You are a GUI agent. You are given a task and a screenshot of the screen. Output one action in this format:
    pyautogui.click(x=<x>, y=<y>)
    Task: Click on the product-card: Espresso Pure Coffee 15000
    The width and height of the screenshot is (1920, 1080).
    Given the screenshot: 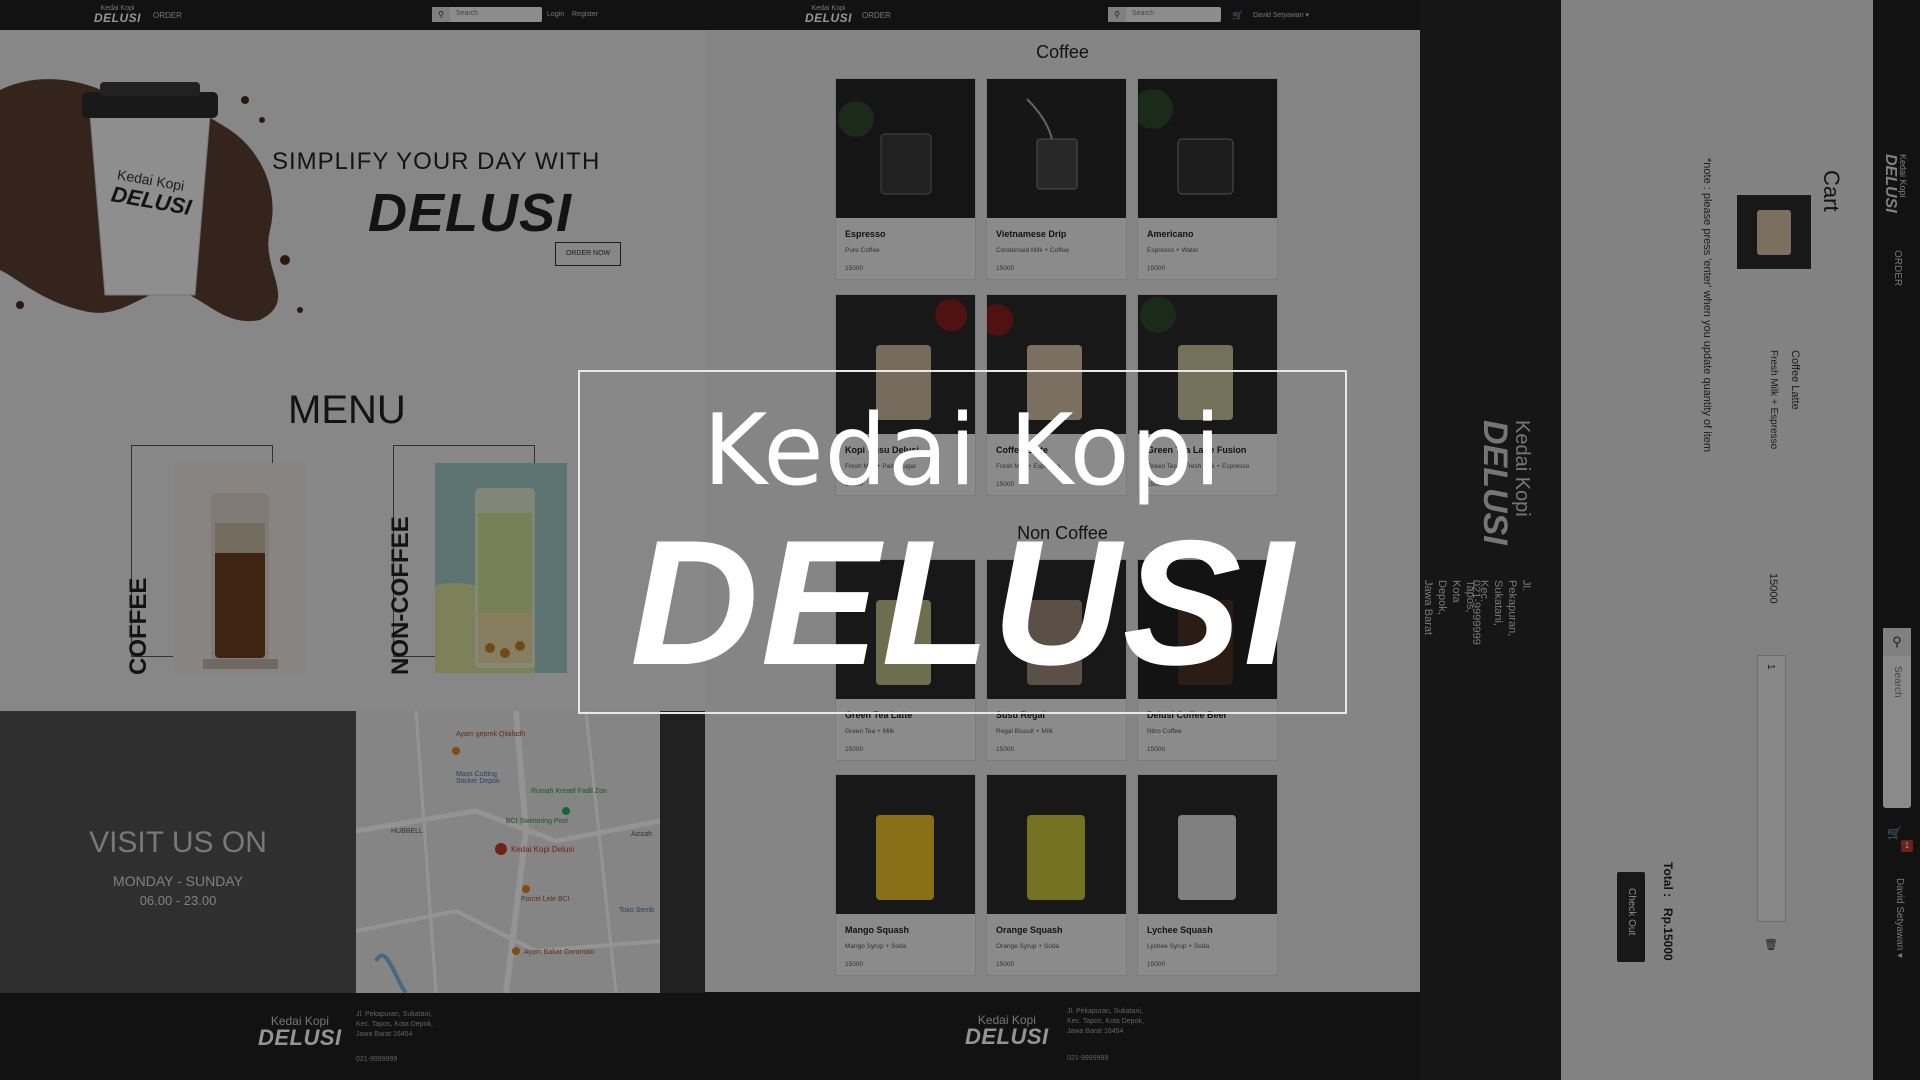 What is the action you would take?
    pyautogui.click(x=905, y=179)
    